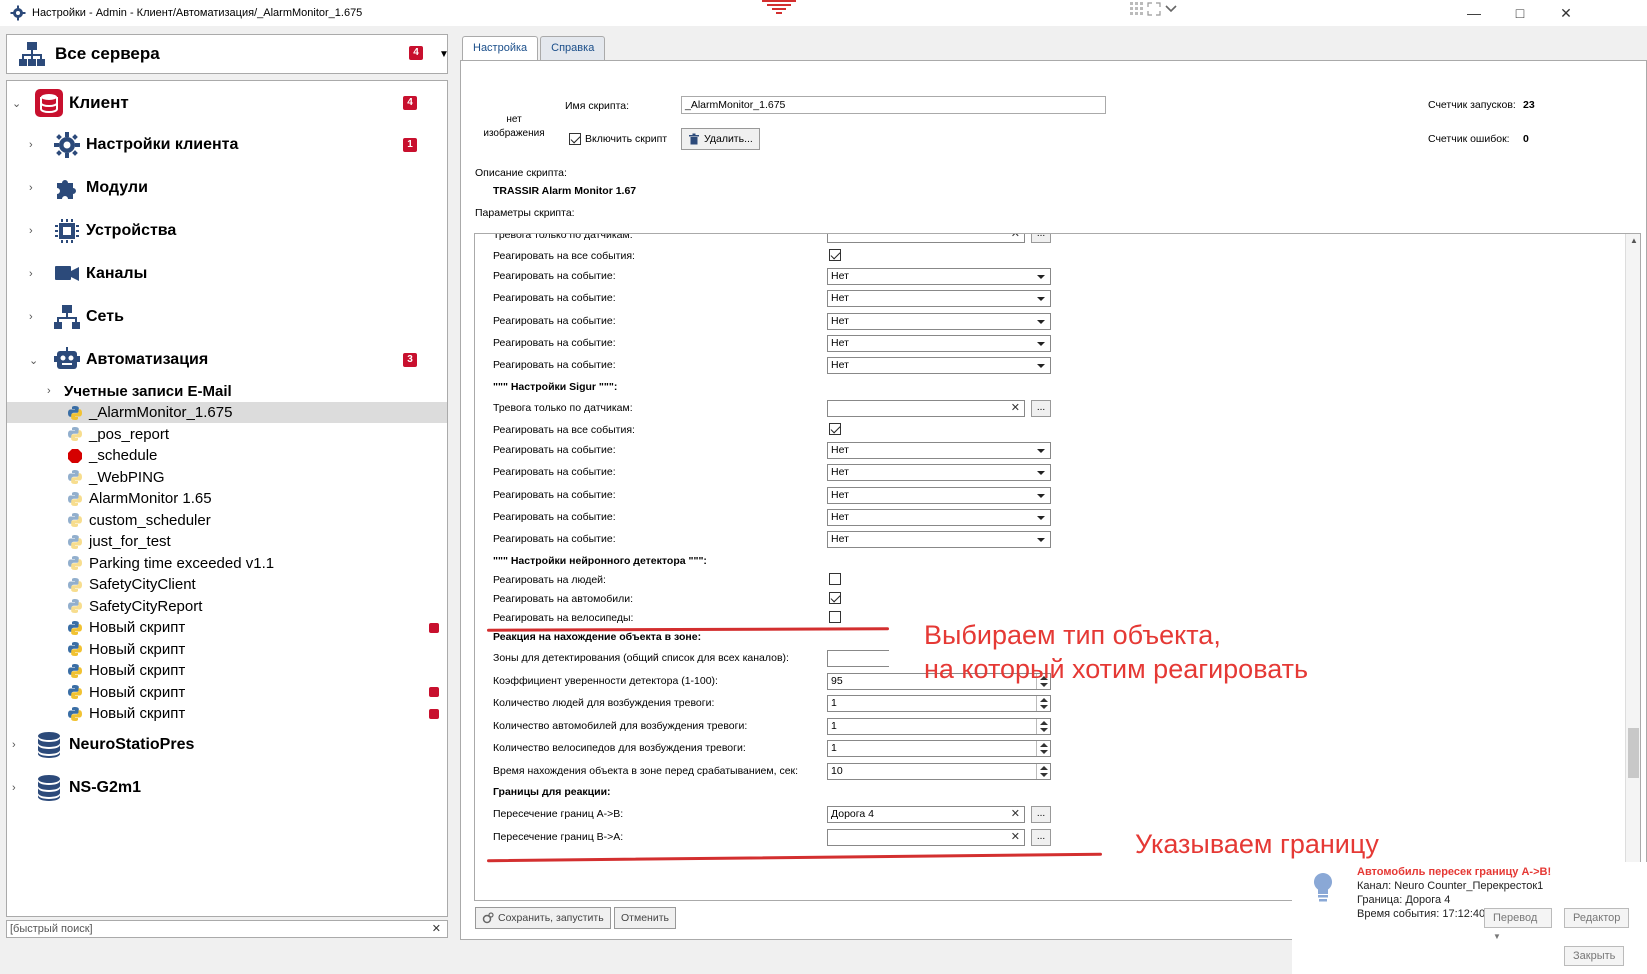 The width and height of the screenshot is (1647, 974). Describe the element at coordinates (227, 274) in the screenshot. I see `tree-item-channels: › Каналы` at that location.